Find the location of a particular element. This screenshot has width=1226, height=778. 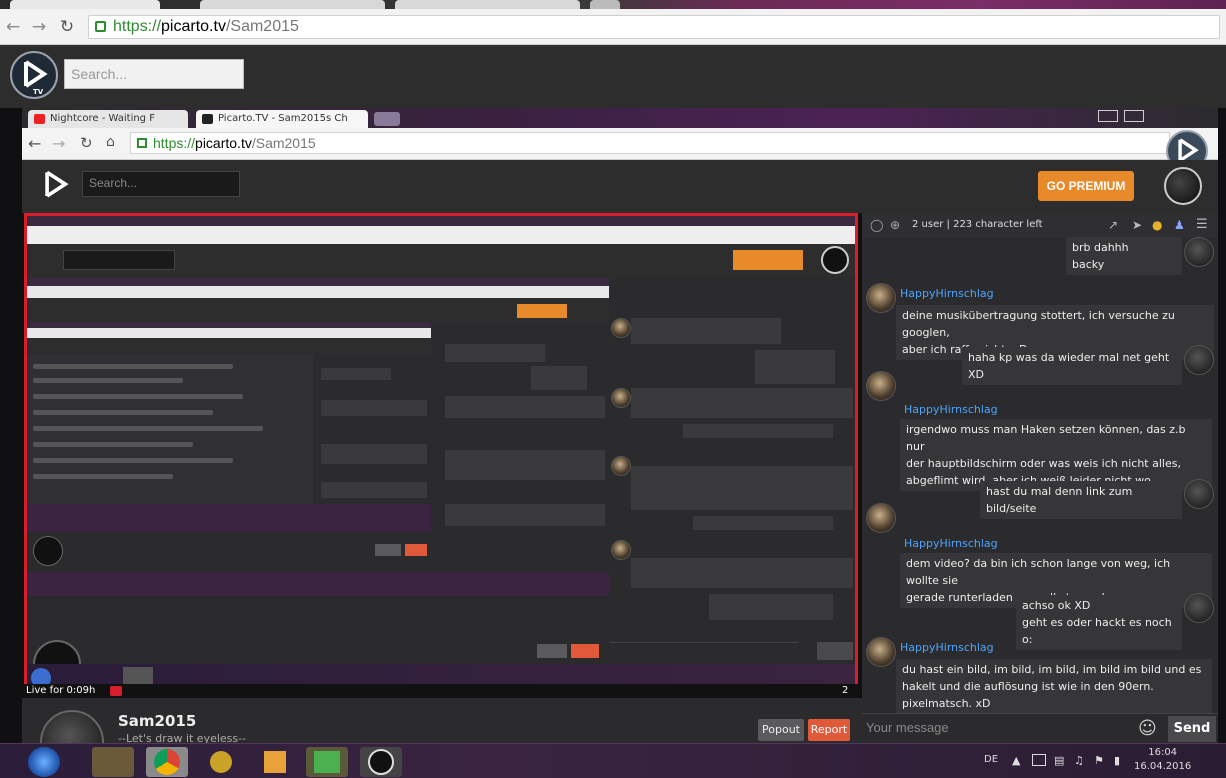

chat-status: 2 user | 223 character left is located at coordinates (977, 224).